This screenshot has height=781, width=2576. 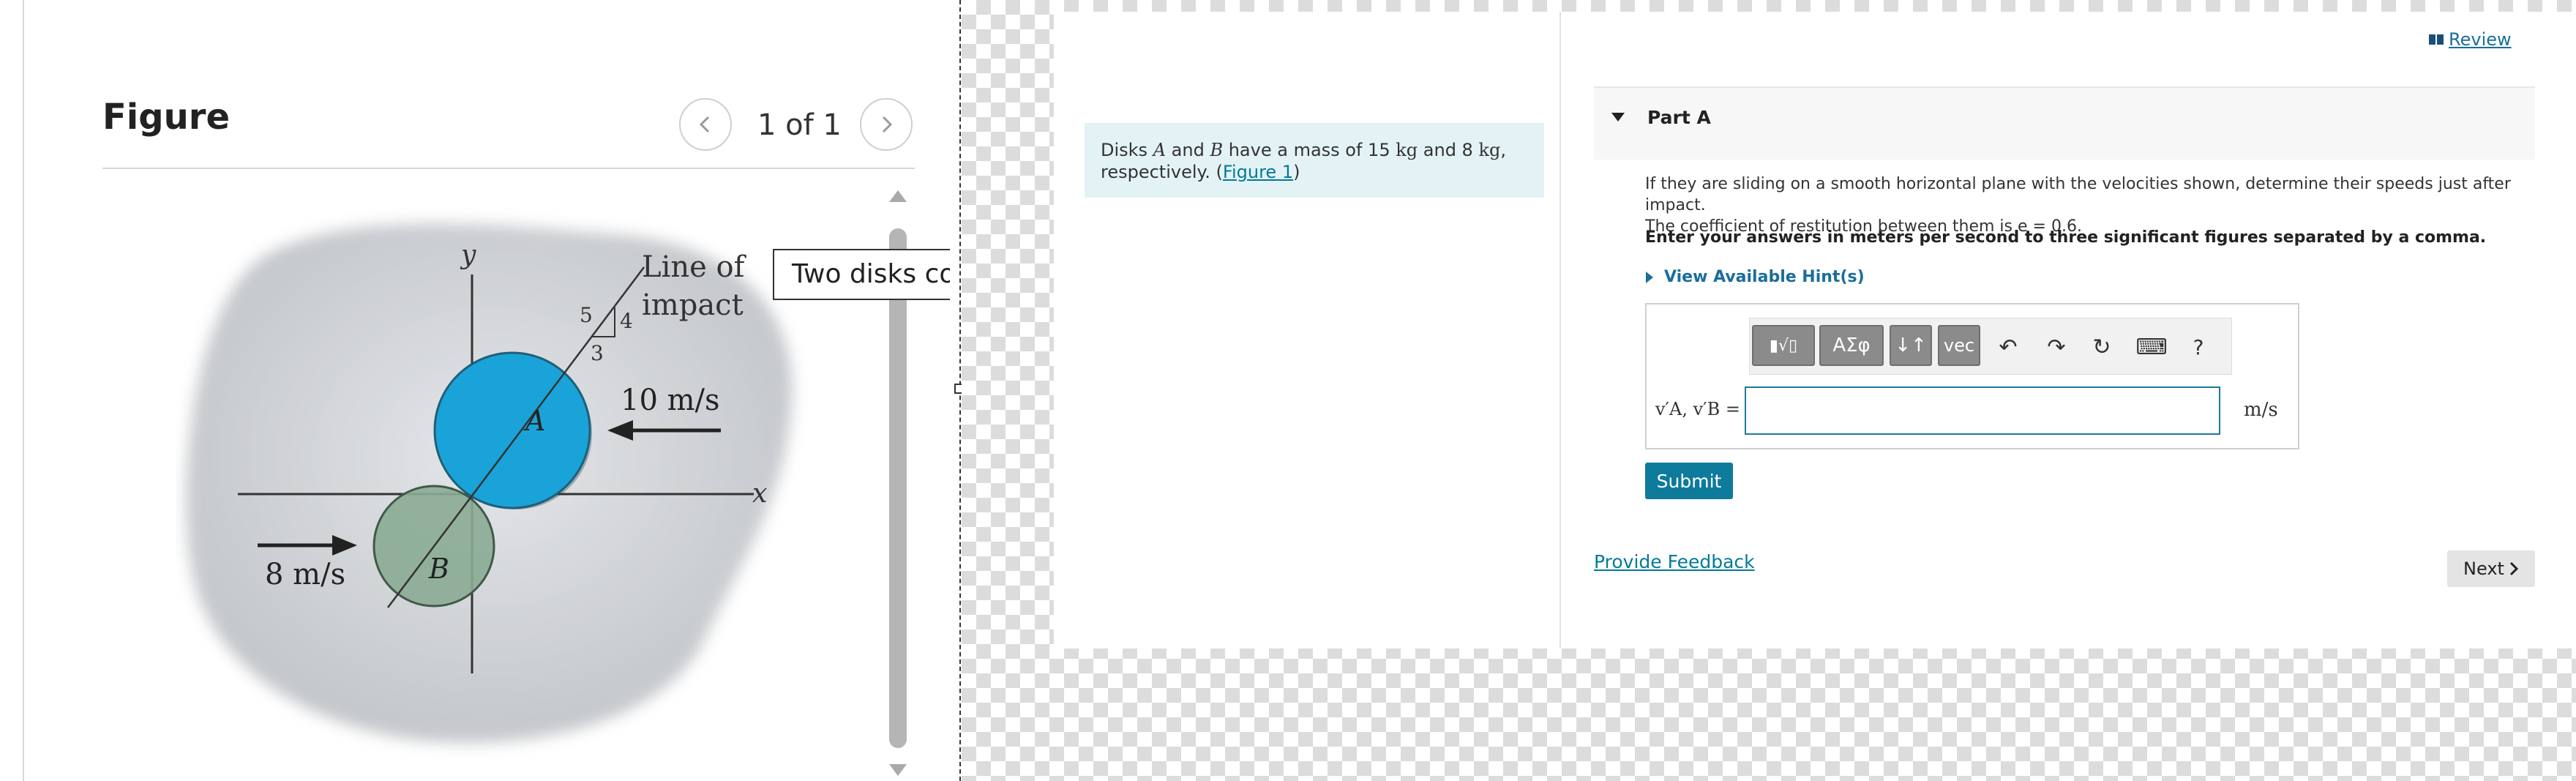 I want to click on intro-var-a: A, so click(x=1160, y=150).